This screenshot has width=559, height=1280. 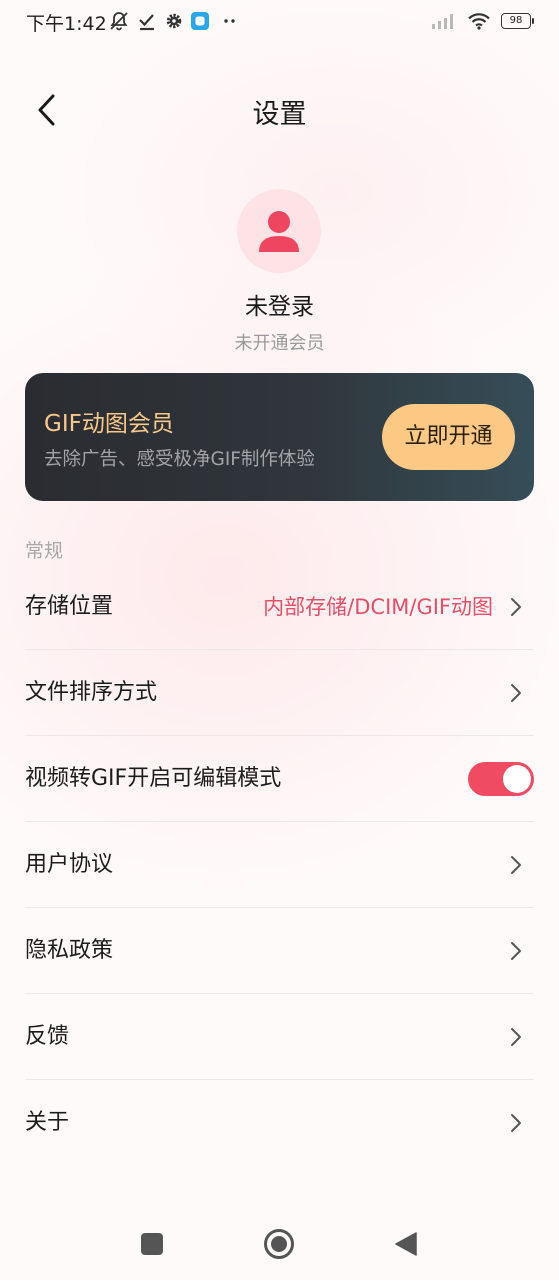 What do you see at coordinates (279, 21) in the screenshot?
I see `status-bar: 下午1:42 98` at bounding box center [279, 21].